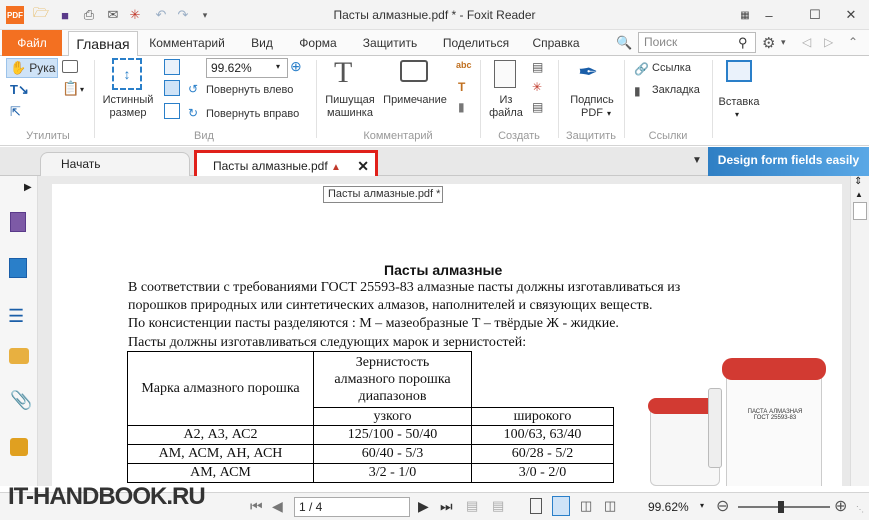  I want to click on jar-large: ПАСТА АЛМАЗНАЯ ГОСТ 25593-83, so click(774, 429).